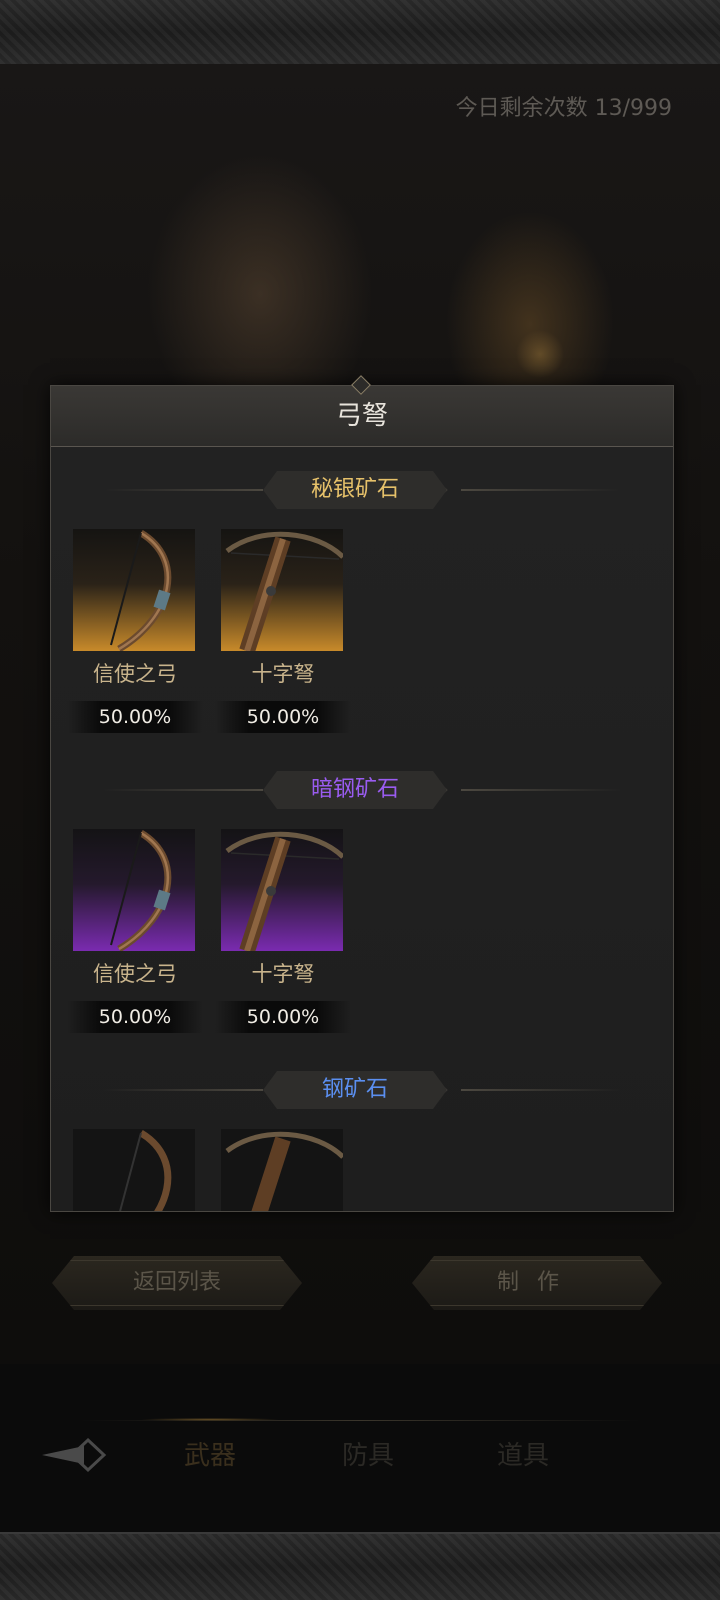  I want to click on active-tab-indicator, so click(210, 1419).